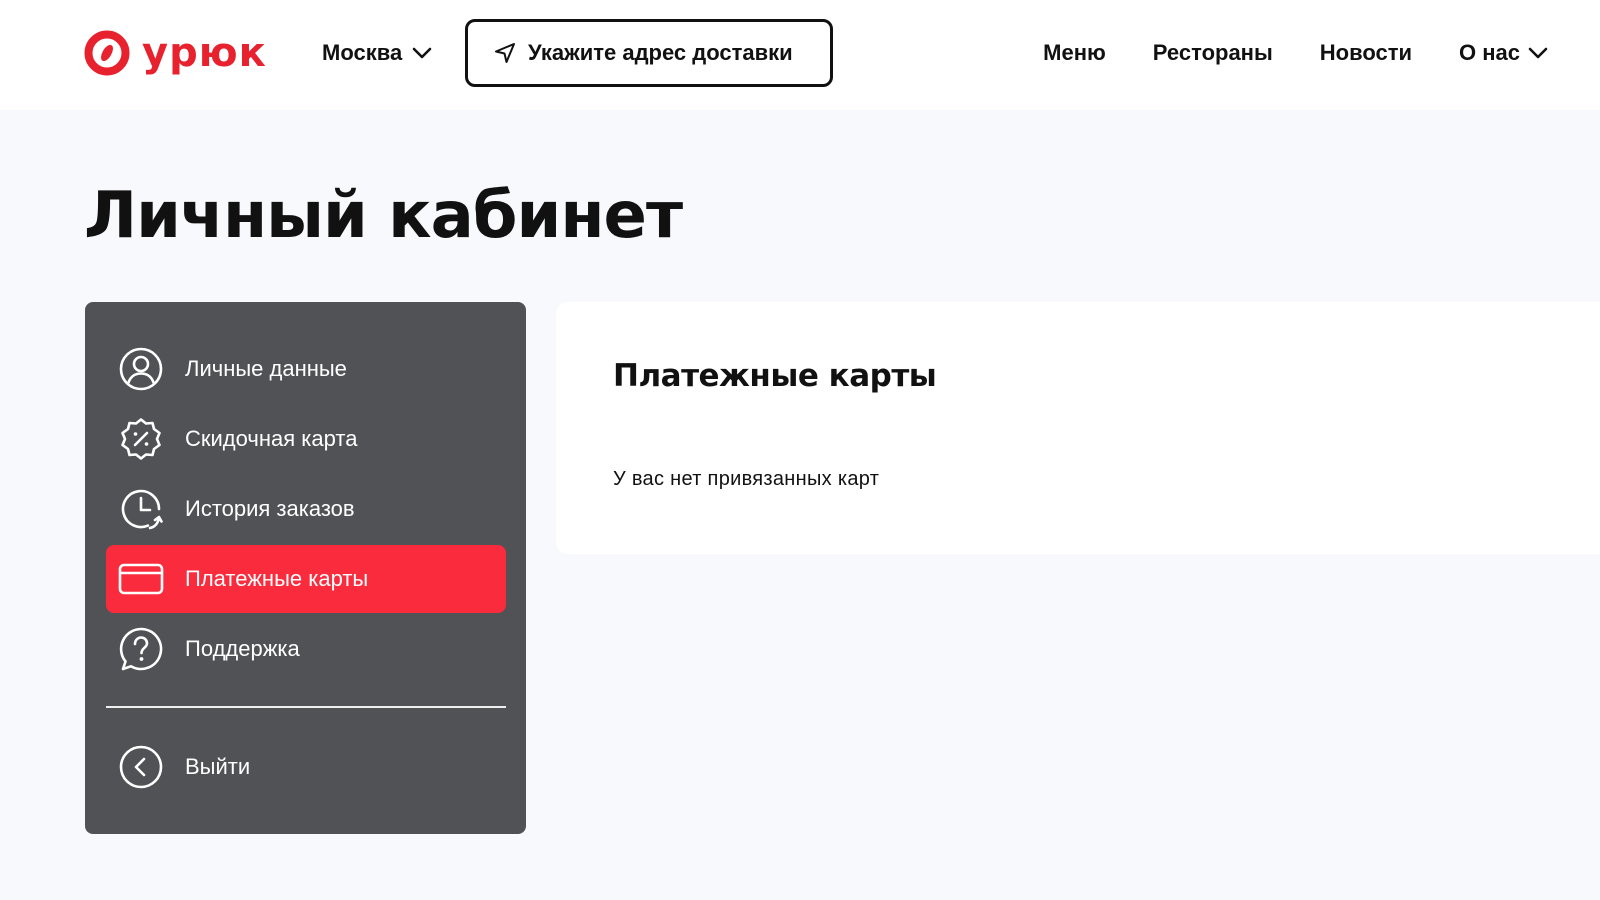 The image size is (1600, 900). I want to click on sidebar-item-label: Поддержка, so click(242, 648).